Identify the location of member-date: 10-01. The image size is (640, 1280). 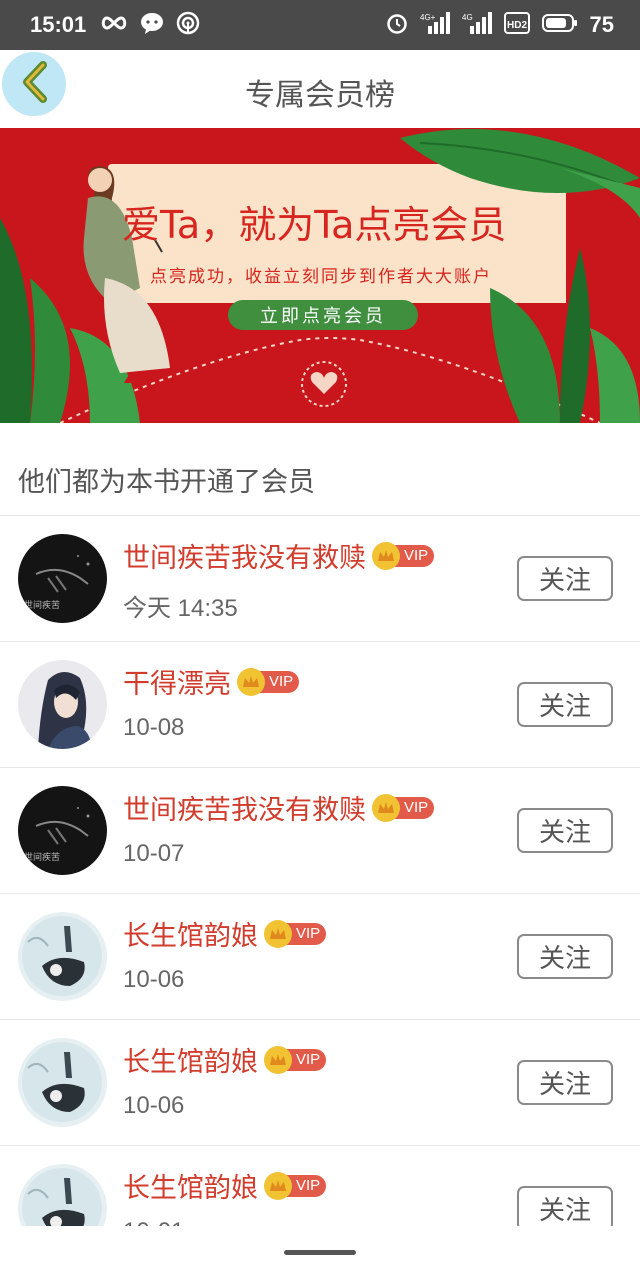
(153, 1222).